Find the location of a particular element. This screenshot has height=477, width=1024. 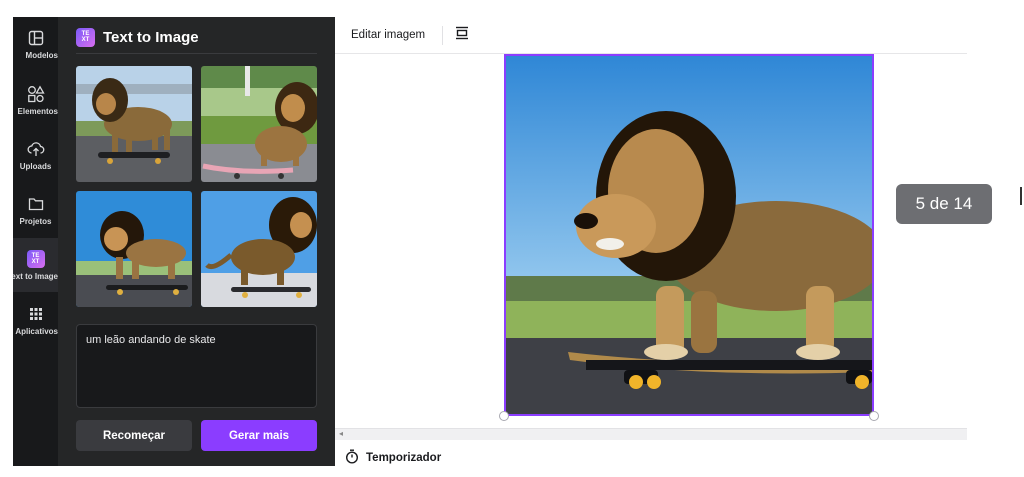

position-icon is located at coordinates (462, 35).